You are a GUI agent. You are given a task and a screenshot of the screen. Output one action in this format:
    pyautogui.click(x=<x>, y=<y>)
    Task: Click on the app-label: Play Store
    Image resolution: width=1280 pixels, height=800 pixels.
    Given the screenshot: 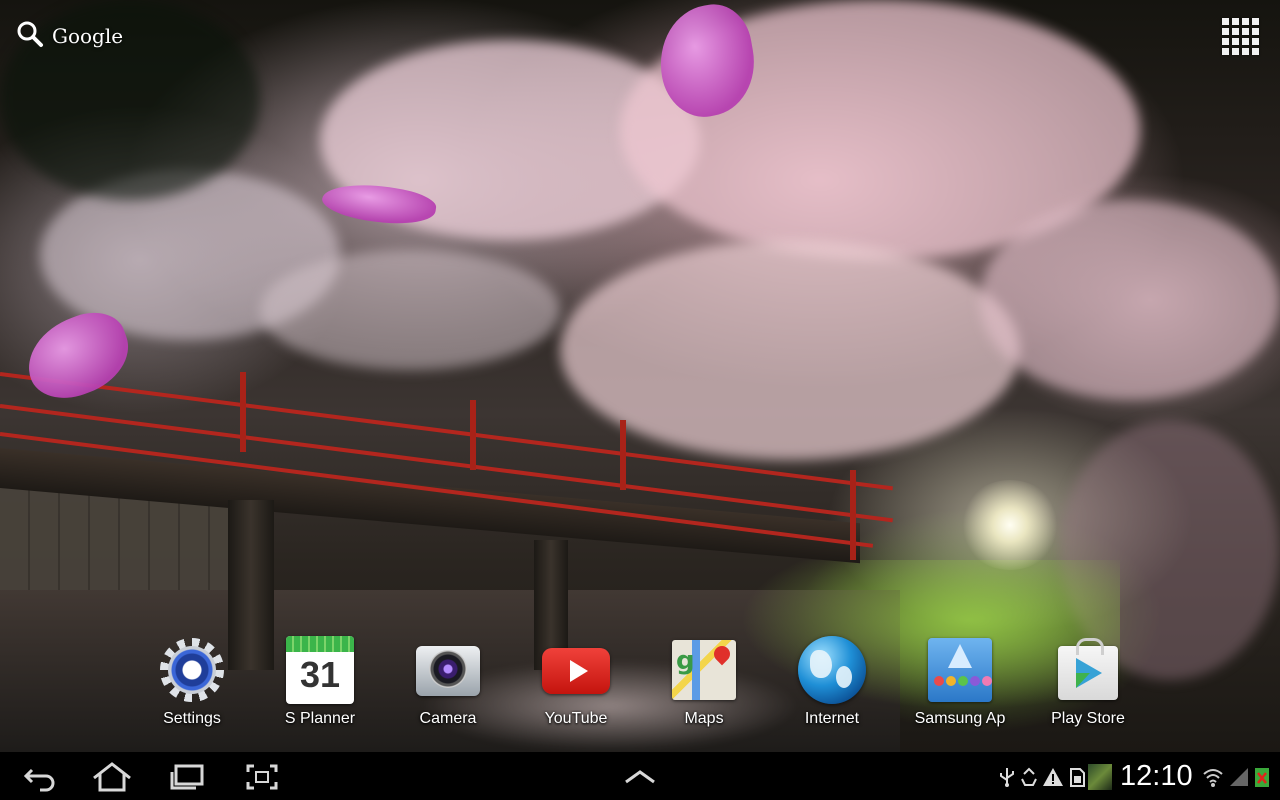 What is the action you would take?
    pyautogui.click(x=1088, y=718)
    